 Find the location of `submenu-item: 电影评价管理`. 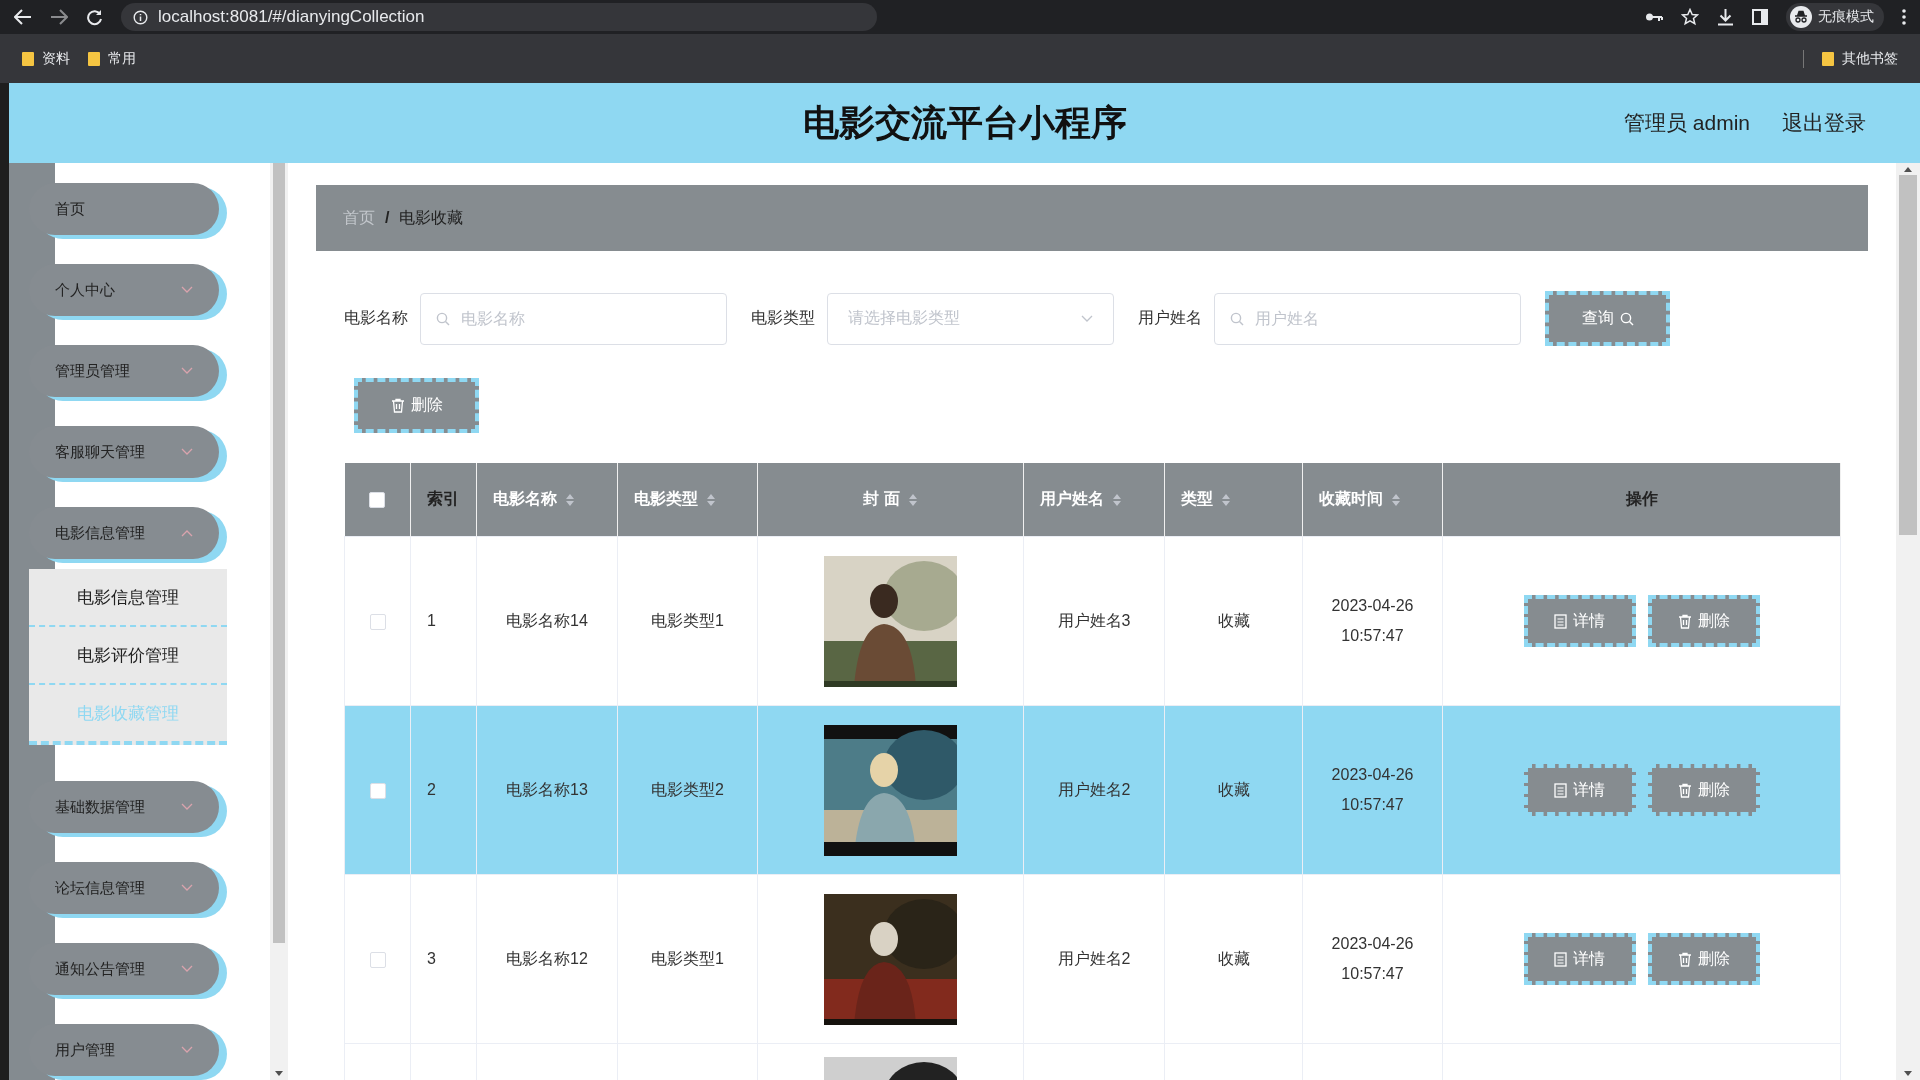

submenu-item: 电影评价管理 is located at coordinates (128, 656).